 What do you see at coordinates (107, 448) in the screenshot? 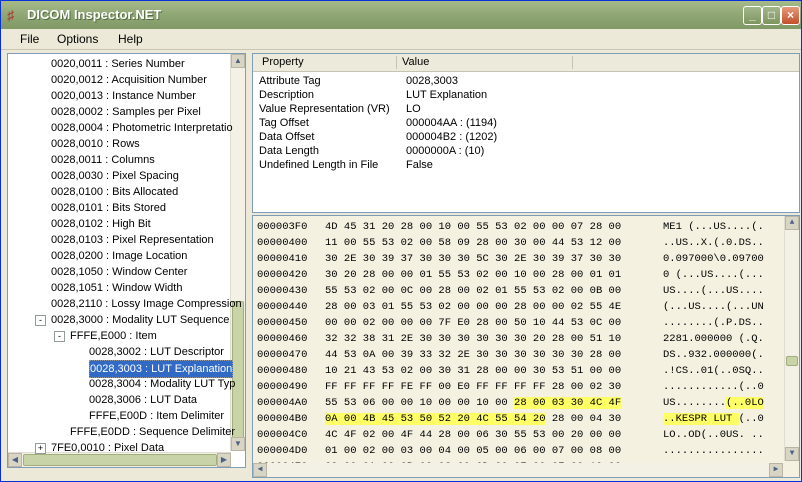
I see `tree-node: 7FE0,0010 : Pixel Data` at bounding box center [107, 448].